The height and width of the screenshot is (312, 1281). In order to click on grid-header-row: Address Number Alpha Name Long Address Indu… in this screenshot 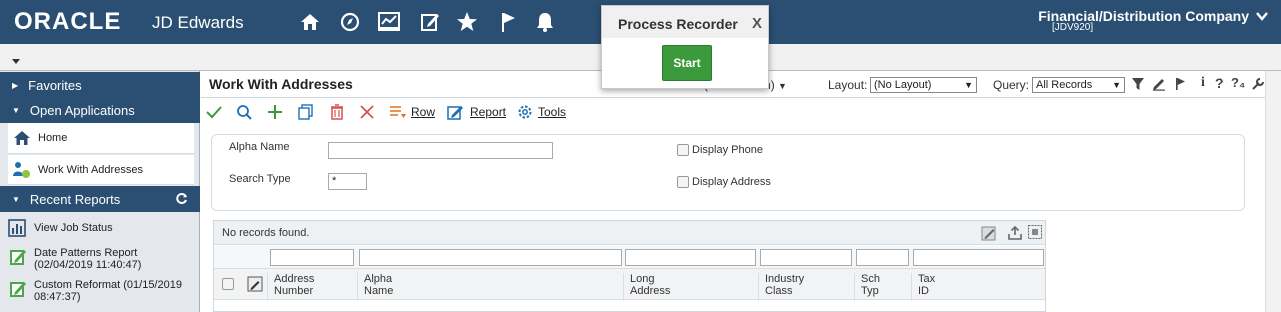, I will do `click(629, 284)`.